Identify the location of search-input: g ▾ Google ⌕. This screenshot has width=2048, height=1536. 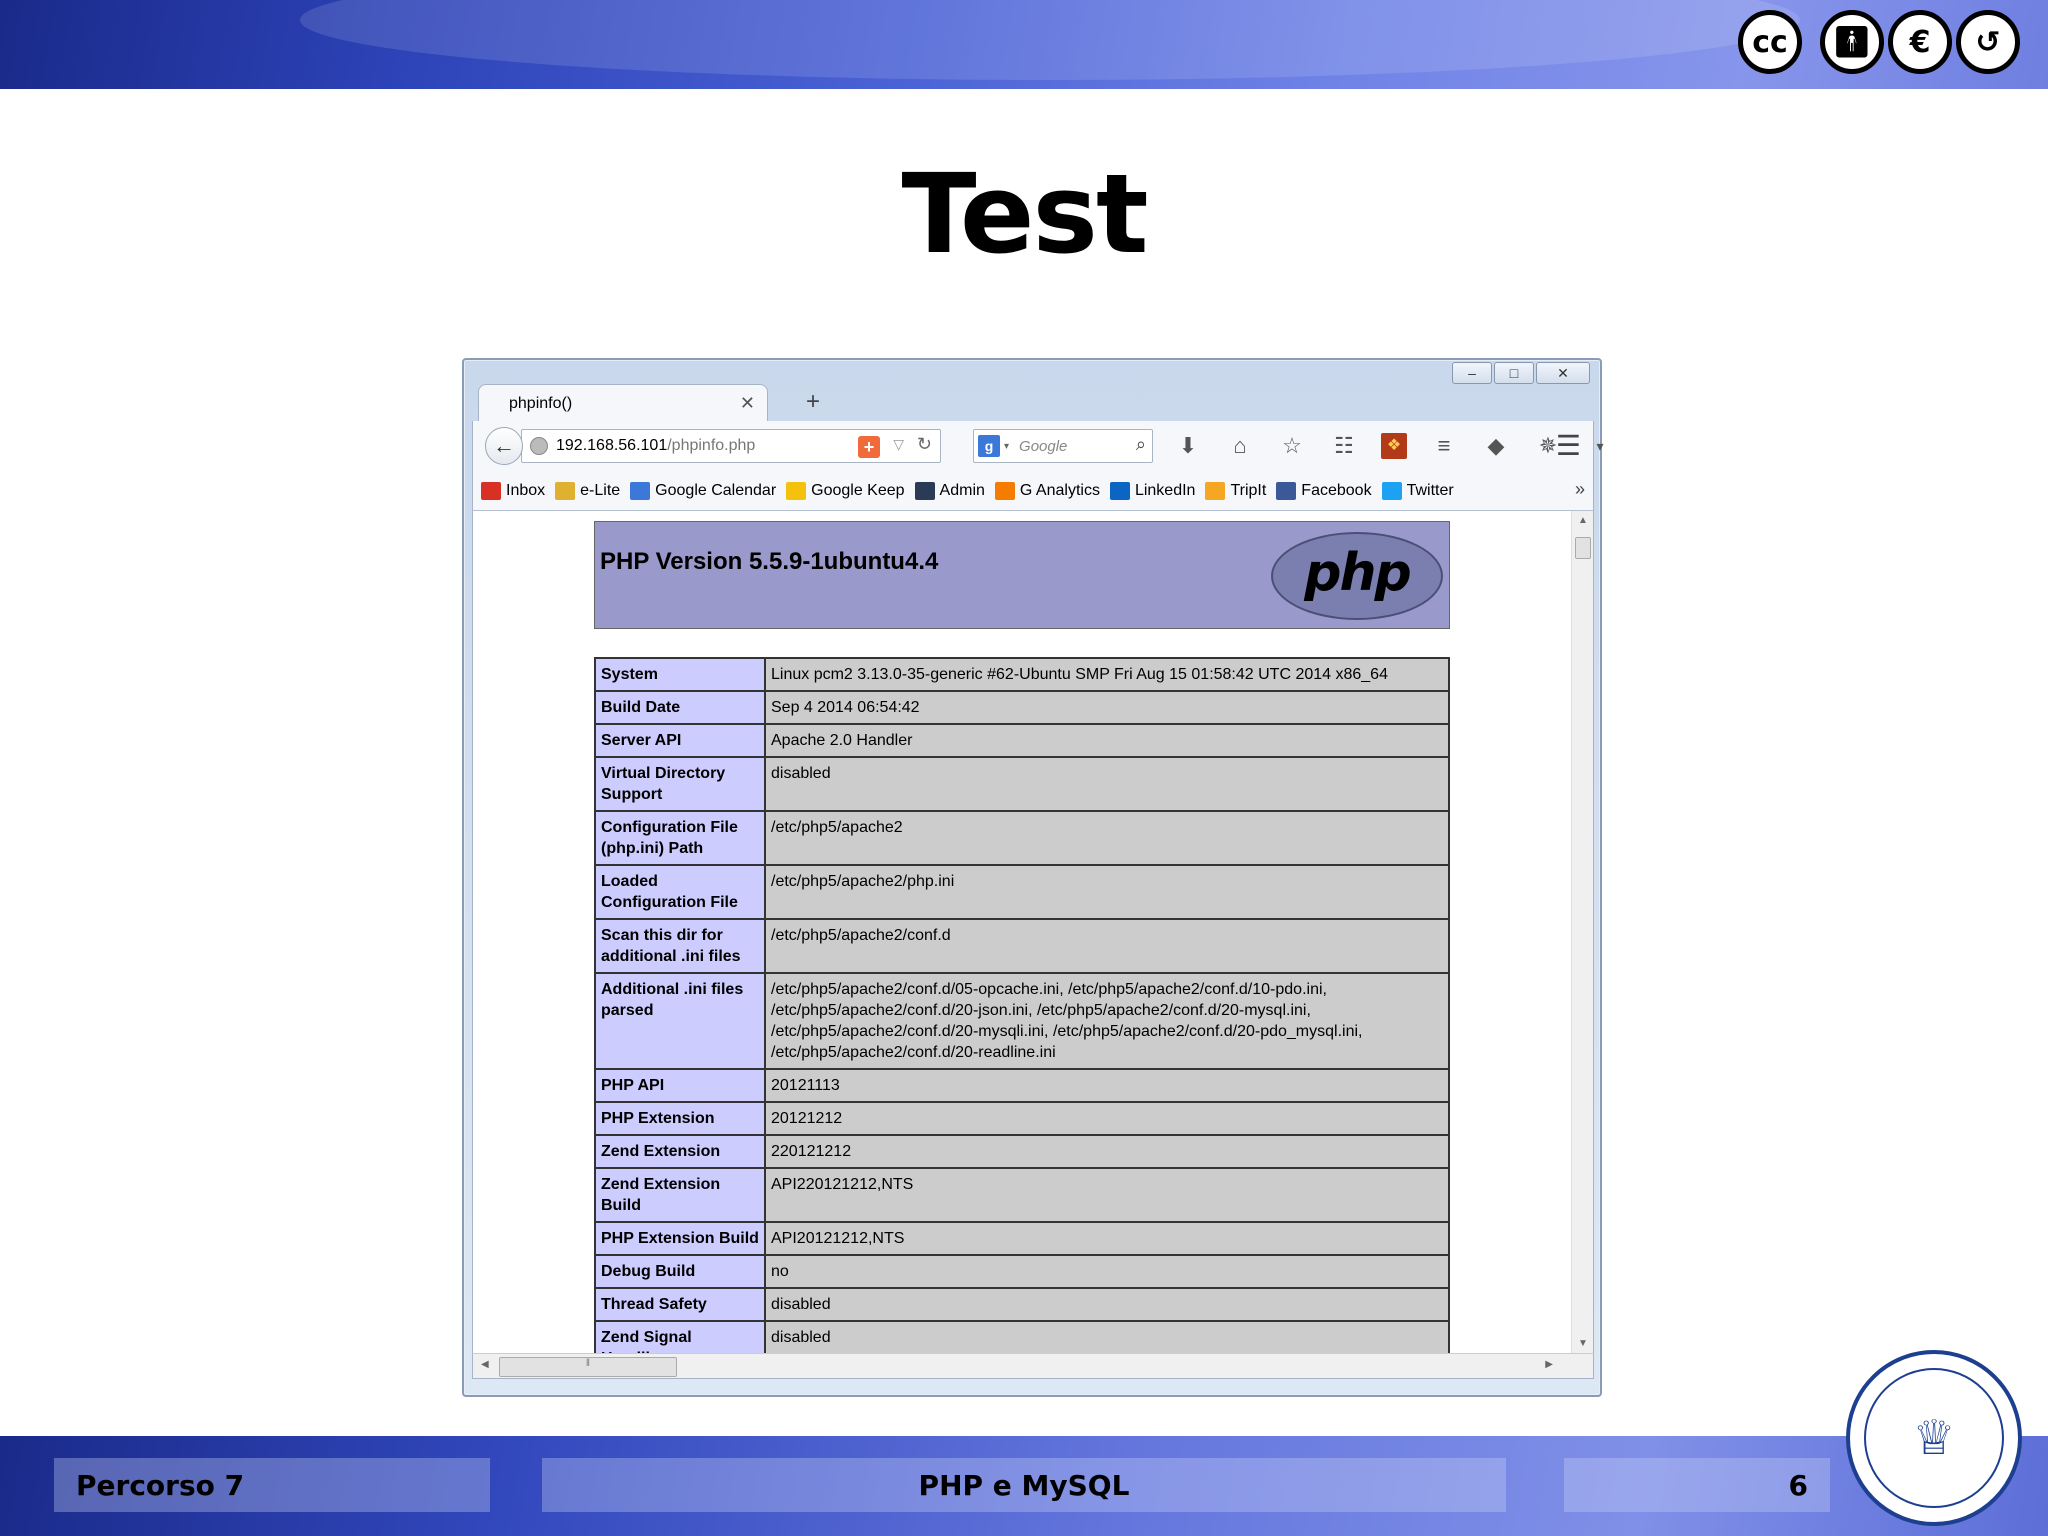
(1063, 446).